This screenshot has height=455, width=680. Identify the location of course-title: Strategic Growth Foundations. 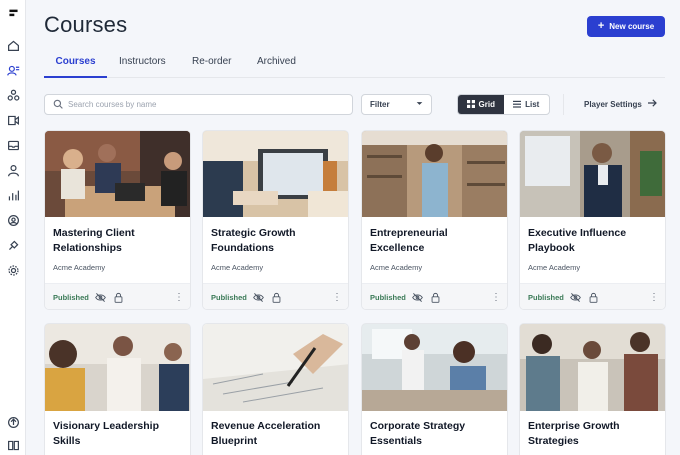
(253, 240).